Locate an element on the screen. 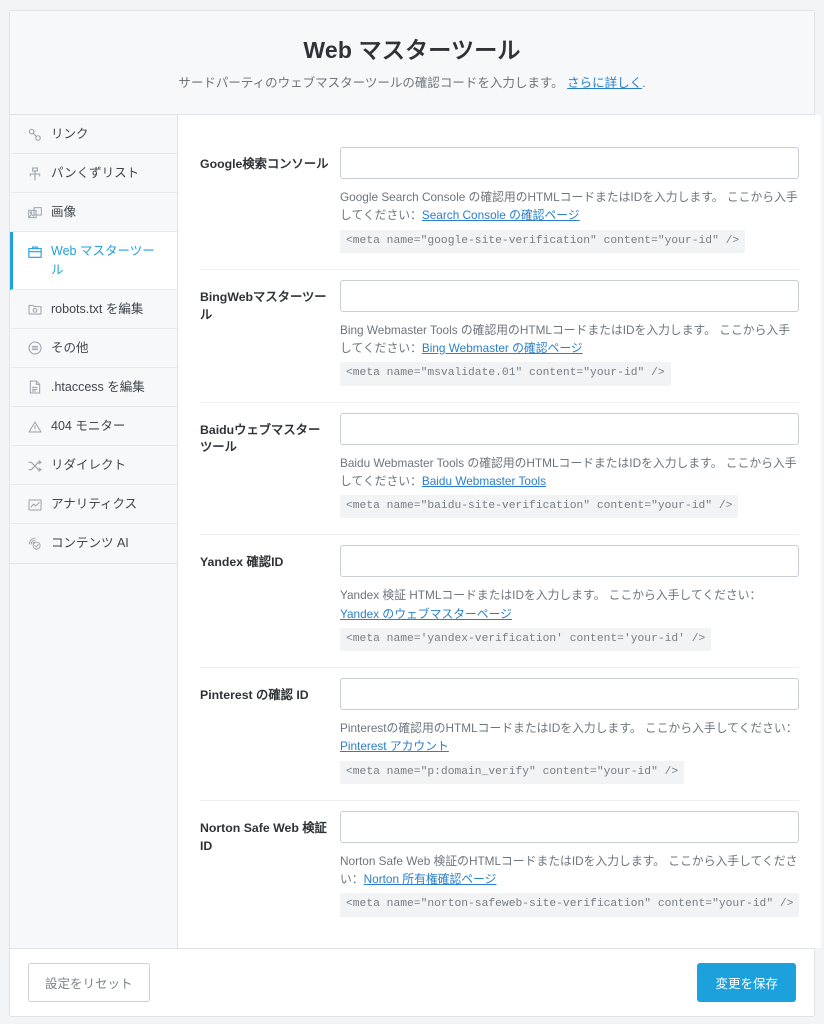 The height and width of the screenshot is (1024, 824). sidebar-item-label: リンク is located at coordinates (70, 134).